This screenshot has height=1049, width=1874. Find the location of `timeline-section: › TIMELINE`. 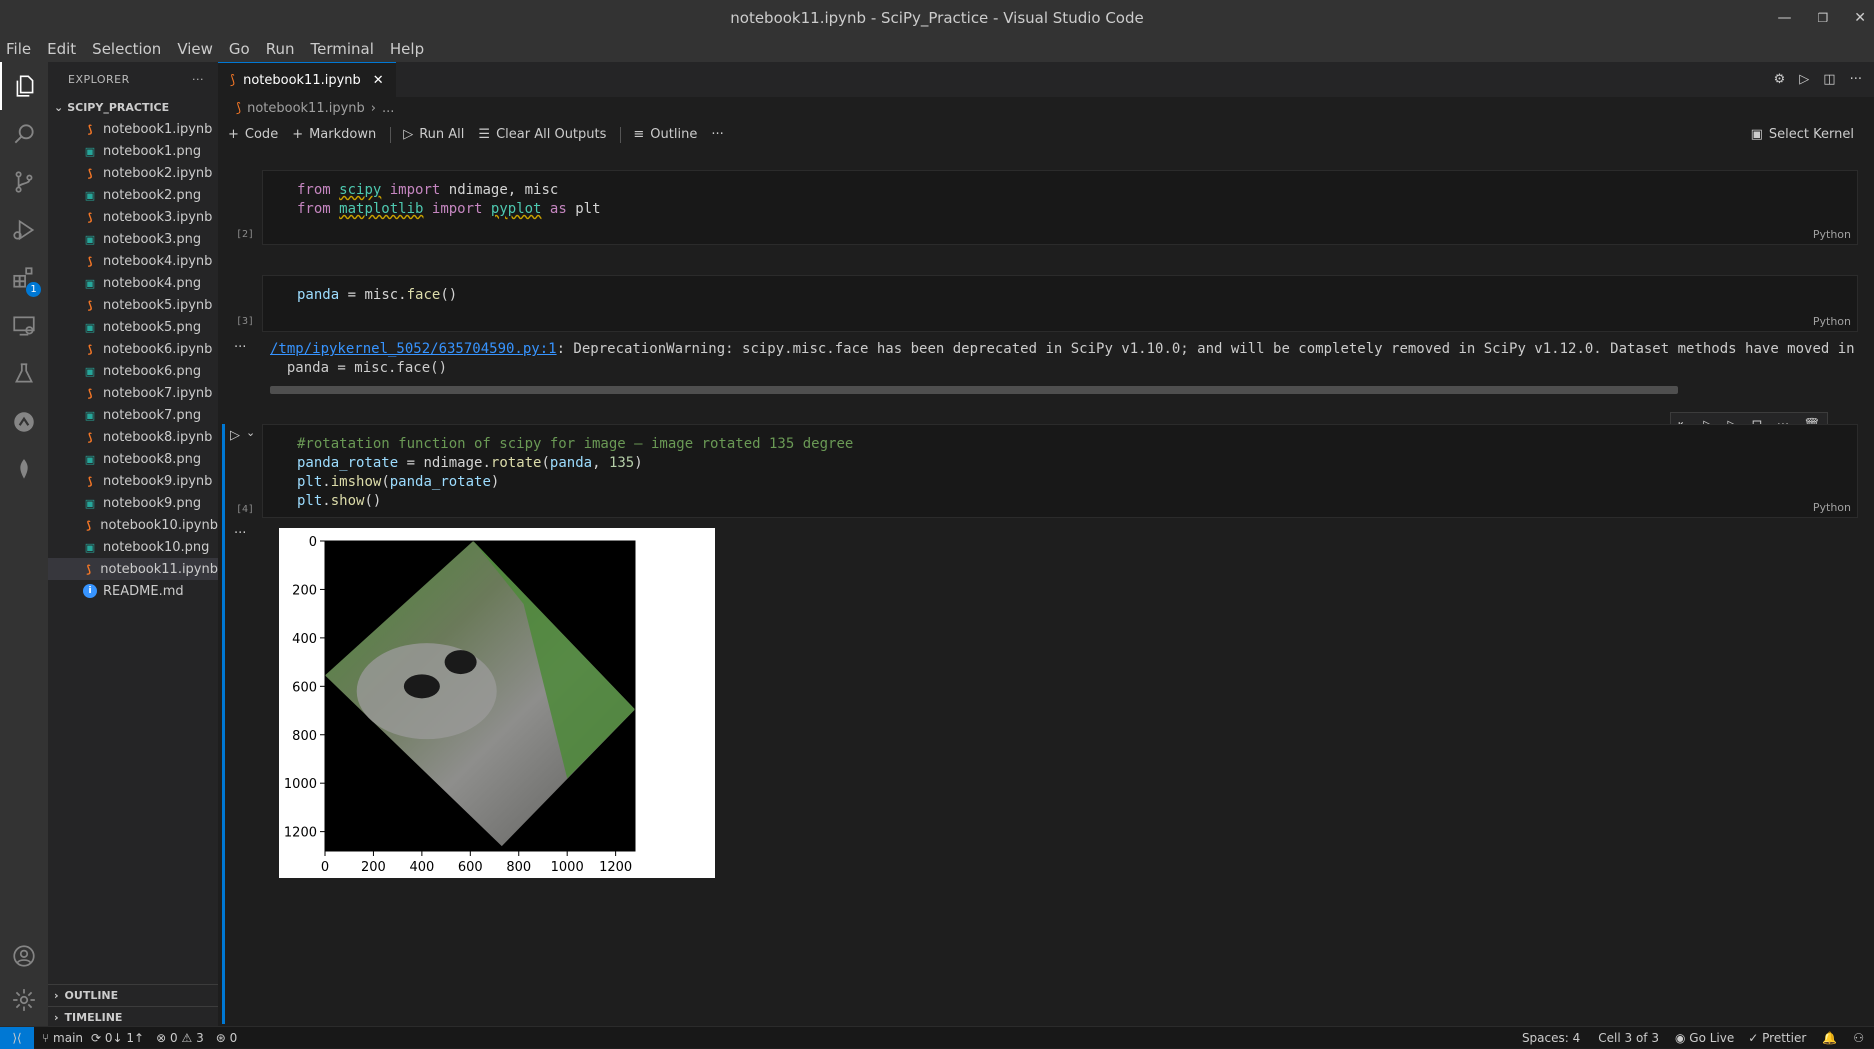

timeline-section: › TIMELINE is located at coordinates (133, 1017).